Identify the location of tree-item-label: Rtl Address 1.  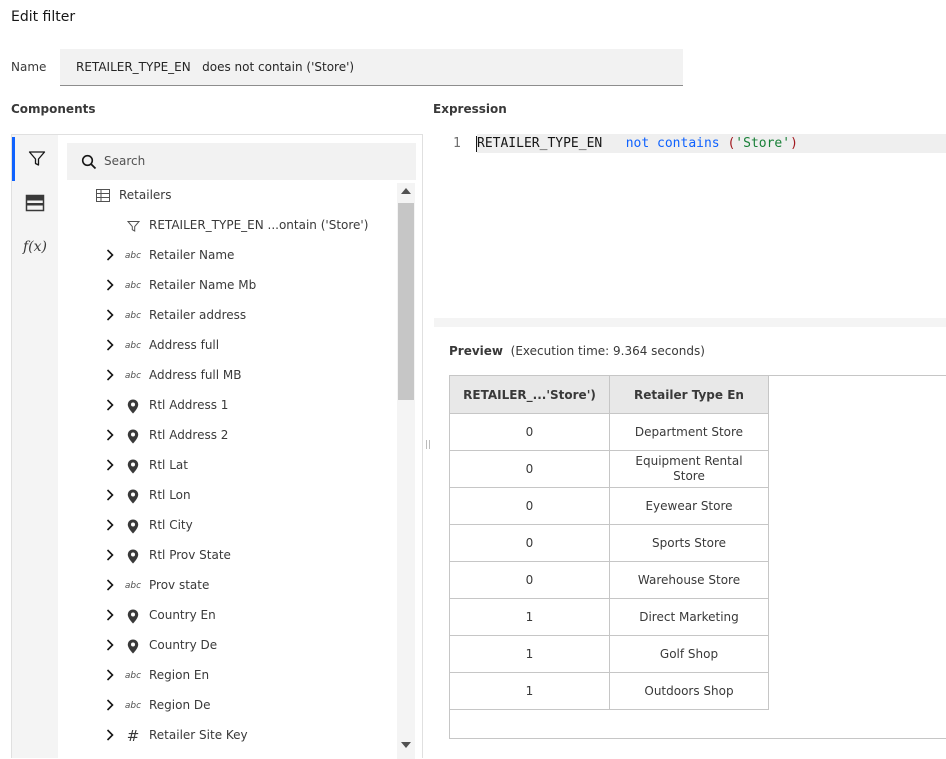
(189, 405).